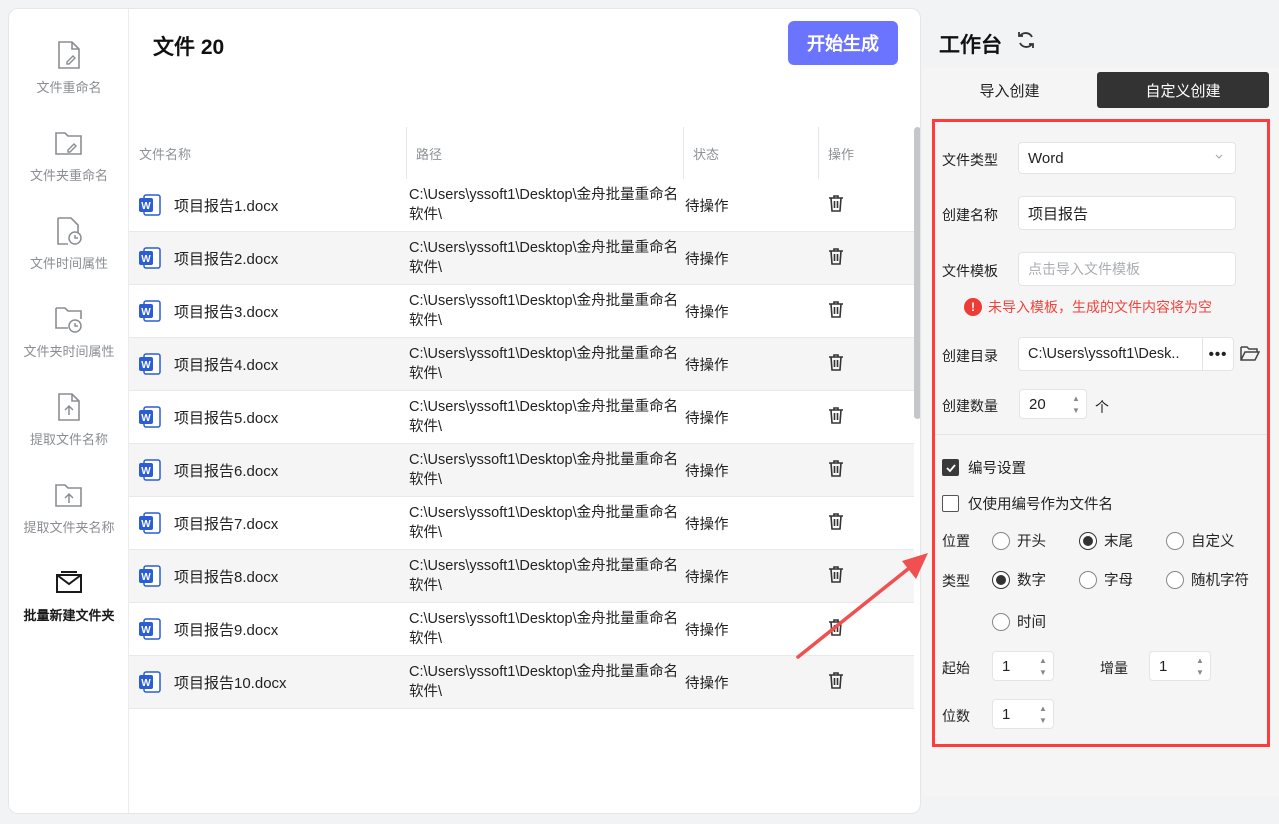 The image size is (1279, 824). What do you see at coordinates (68, 263) in the screenshot?
I see `sidebar-item-label: 文件时间属性` at bounding box center [68, 263].